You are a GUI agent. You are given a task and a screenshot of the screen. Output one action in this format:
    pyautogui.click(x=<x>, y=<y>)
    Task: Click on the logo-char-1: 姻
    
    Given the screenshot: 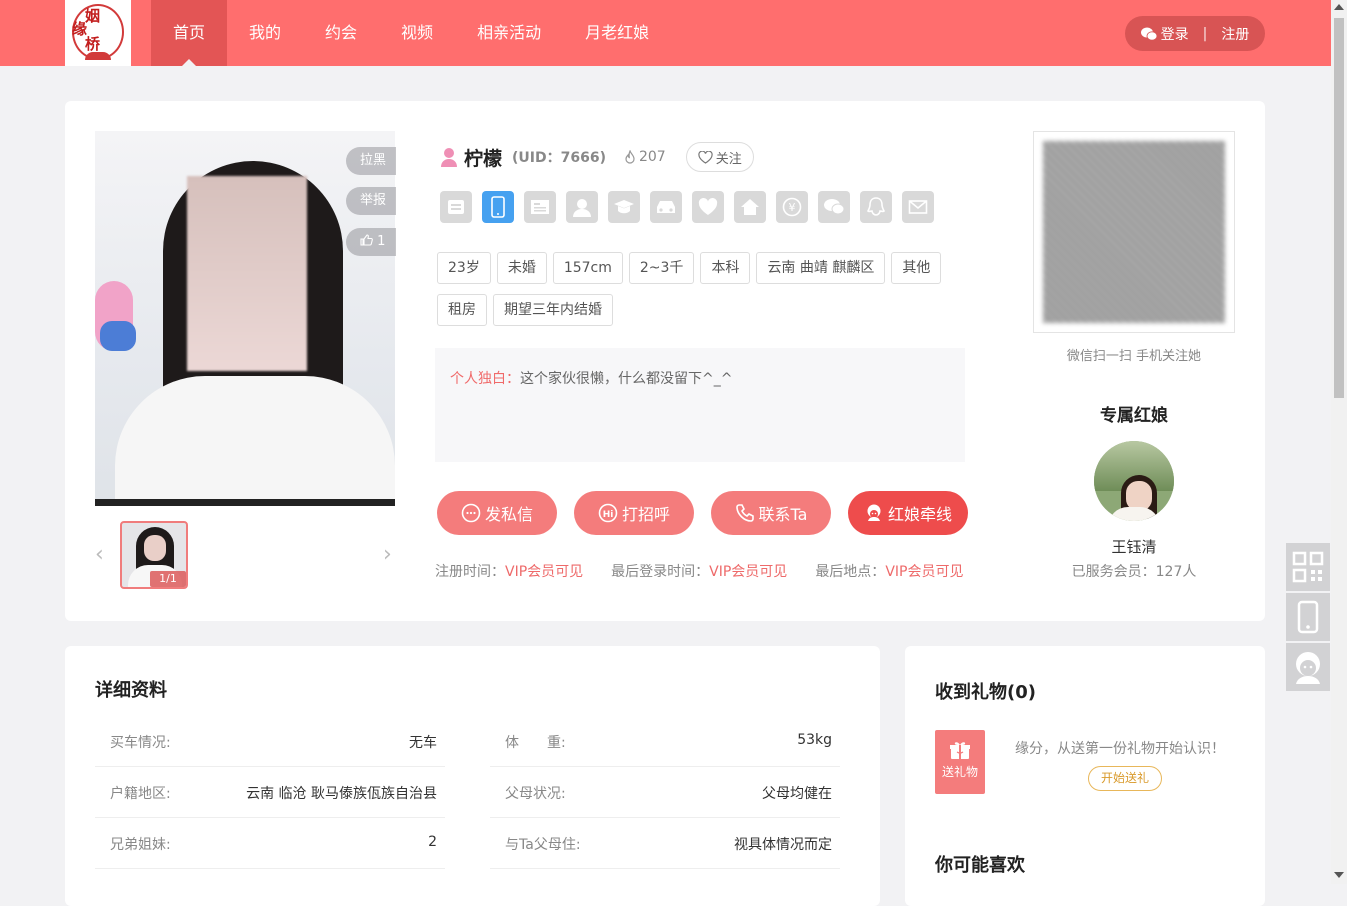 What is the action you would take?
    pyautogui.click(x=93, y=16)
    